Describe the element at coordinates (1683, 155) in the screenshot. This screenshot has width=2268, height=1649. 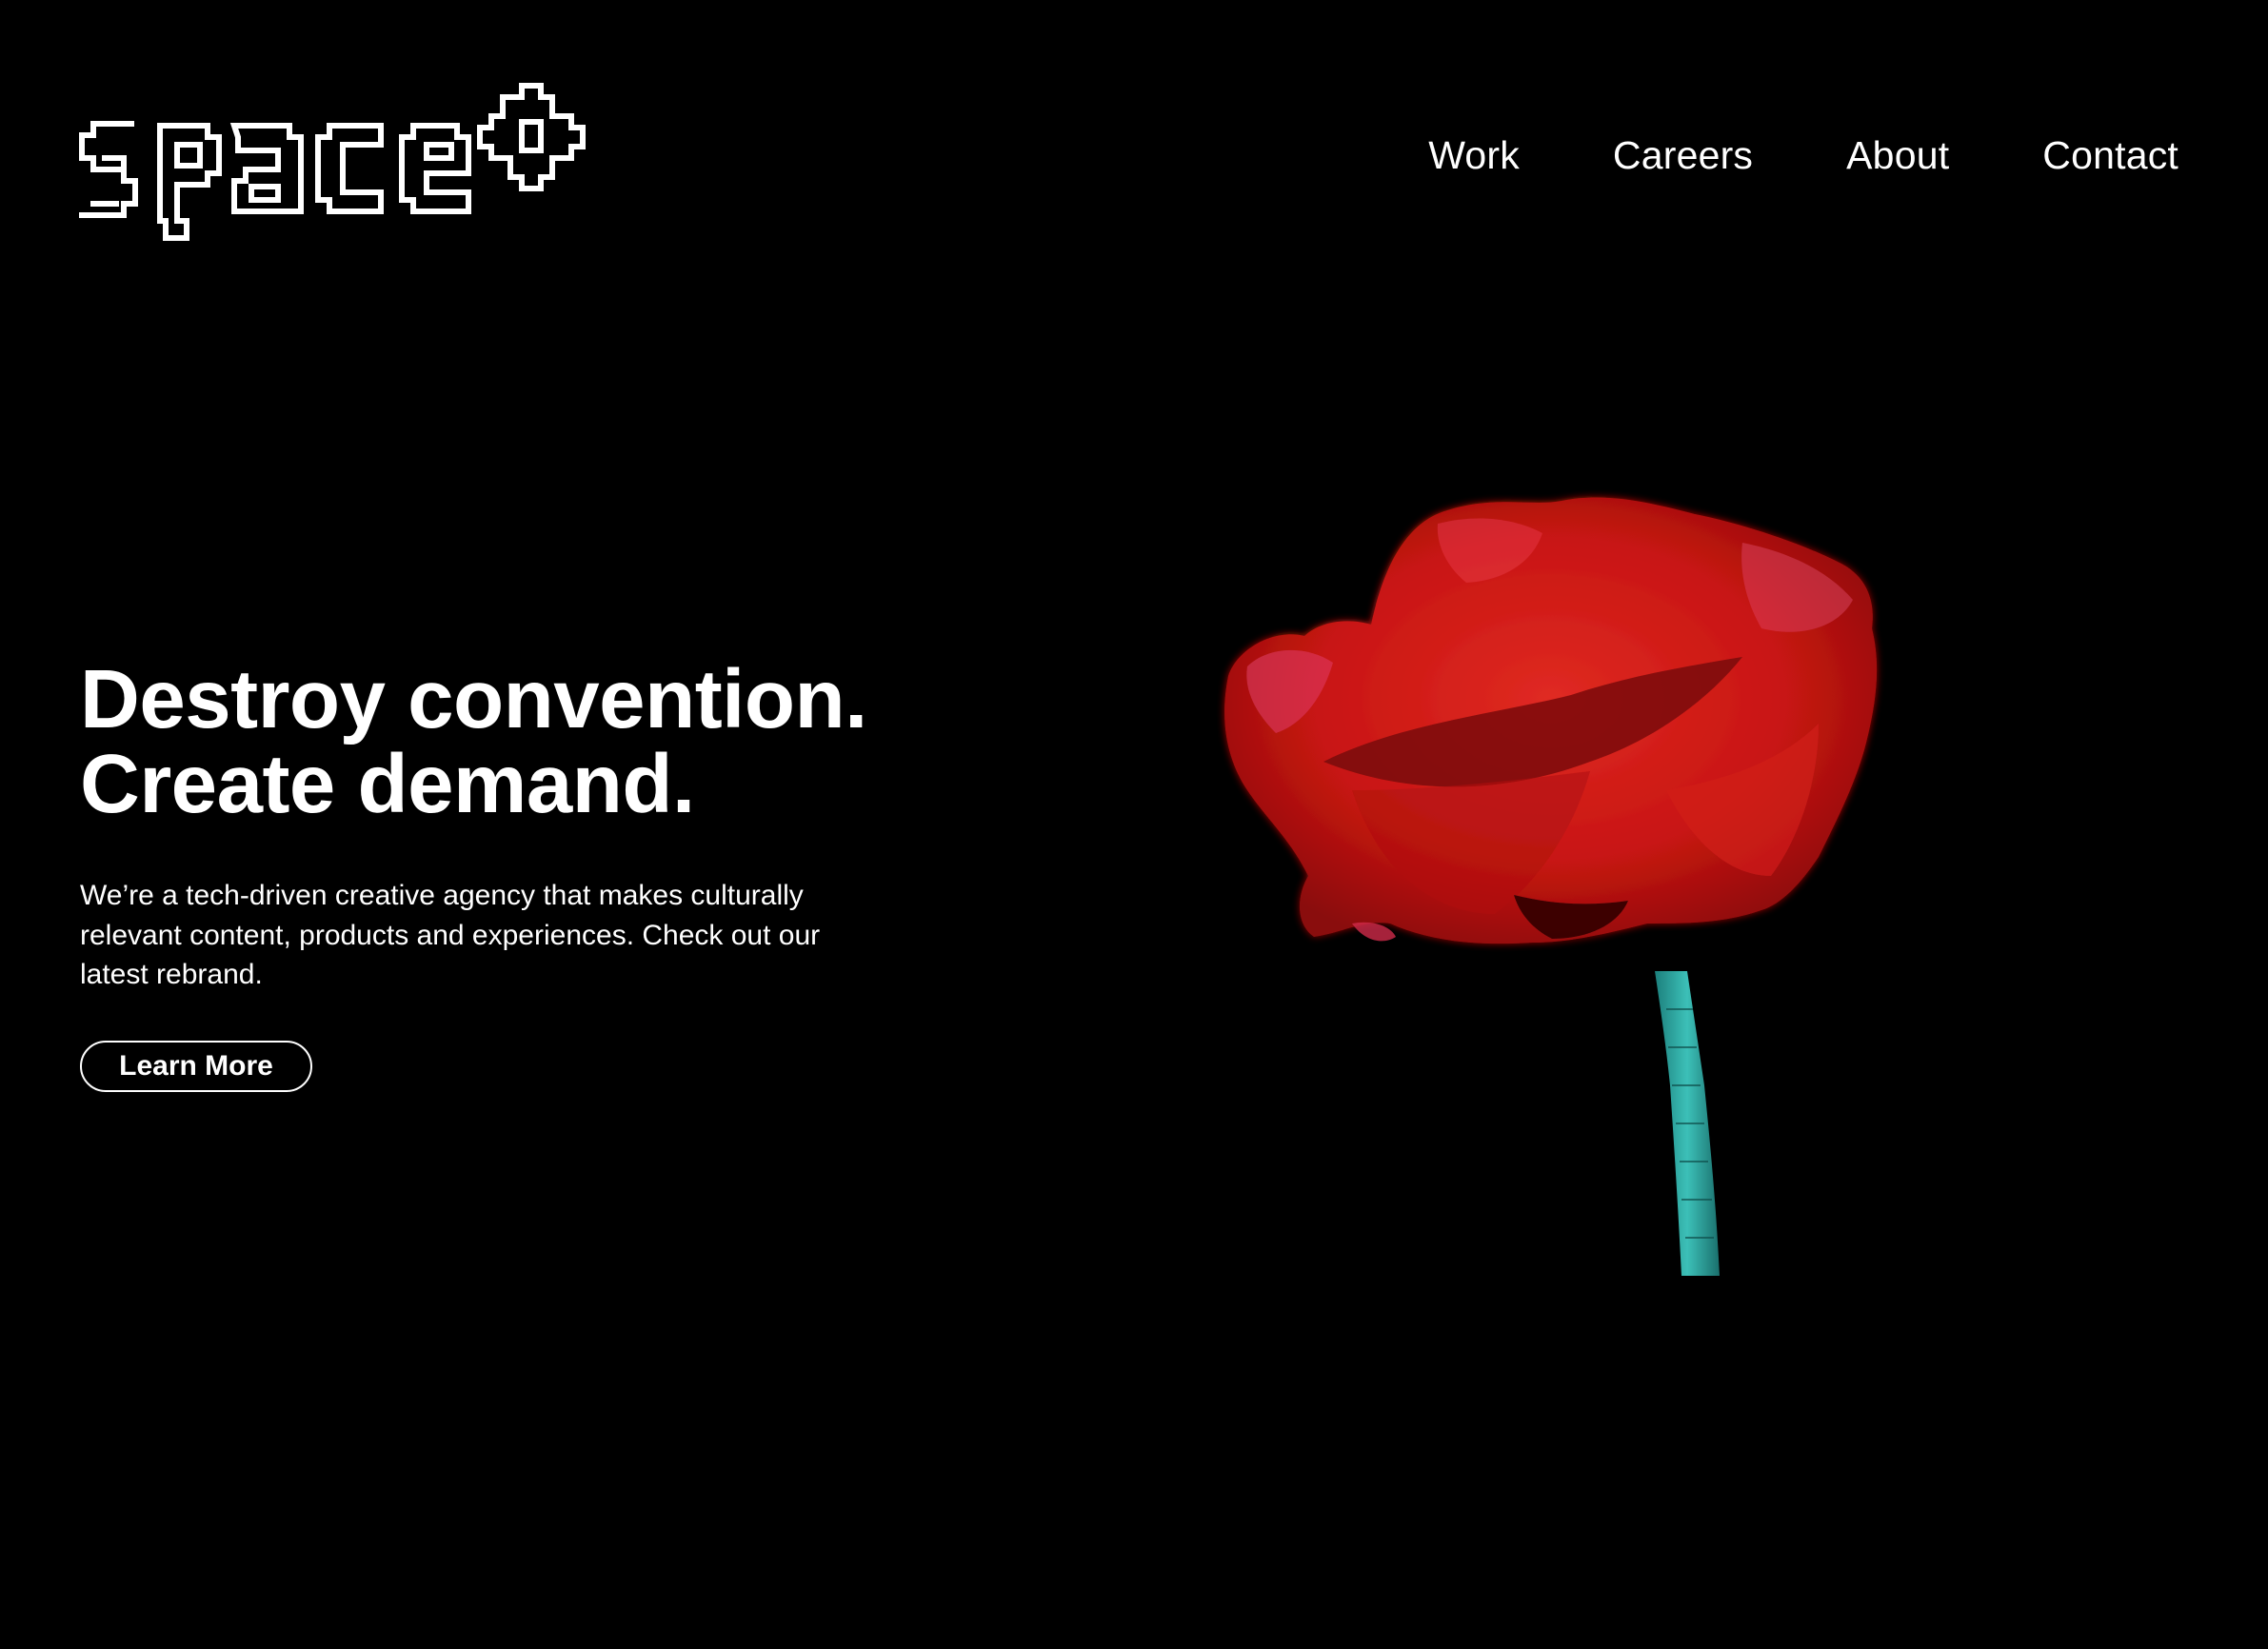
I see `nav-link-careers: Careers` at that location.